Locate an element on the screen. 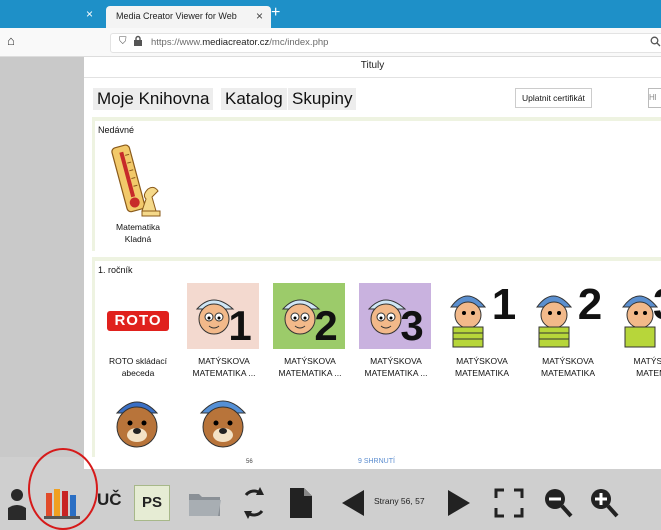  zoom-in-icon is located at coordinates (604, 503).